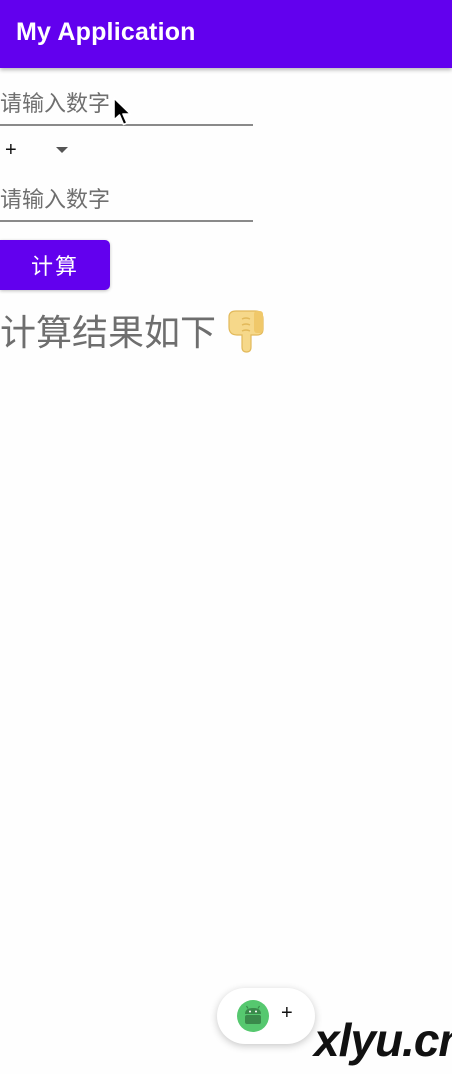 The height and width of the screenshot is (1074, 452). Describe the element at coordinates (246, 331) in the screenshot. I see `pointing-down-hand-icon` at that location.